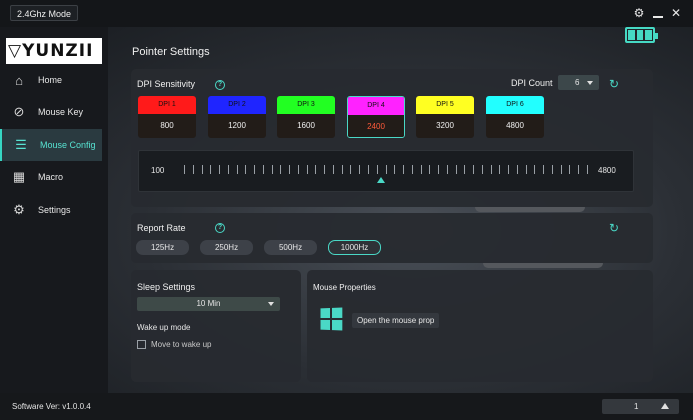  What do you see at coordinates (68, 145) in the screenshot?
I see `sidebar-item-label: Mouse Config` at bounding box center [68, 145].